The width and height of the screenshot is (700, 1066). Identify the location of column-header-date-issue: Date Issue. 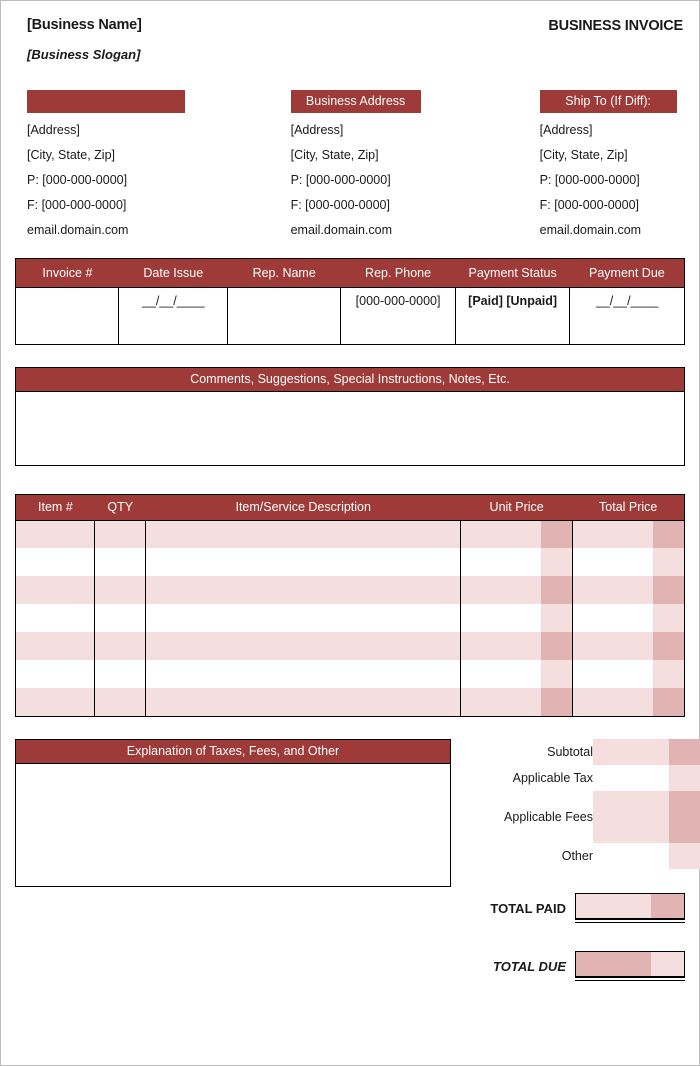
(173, 273).